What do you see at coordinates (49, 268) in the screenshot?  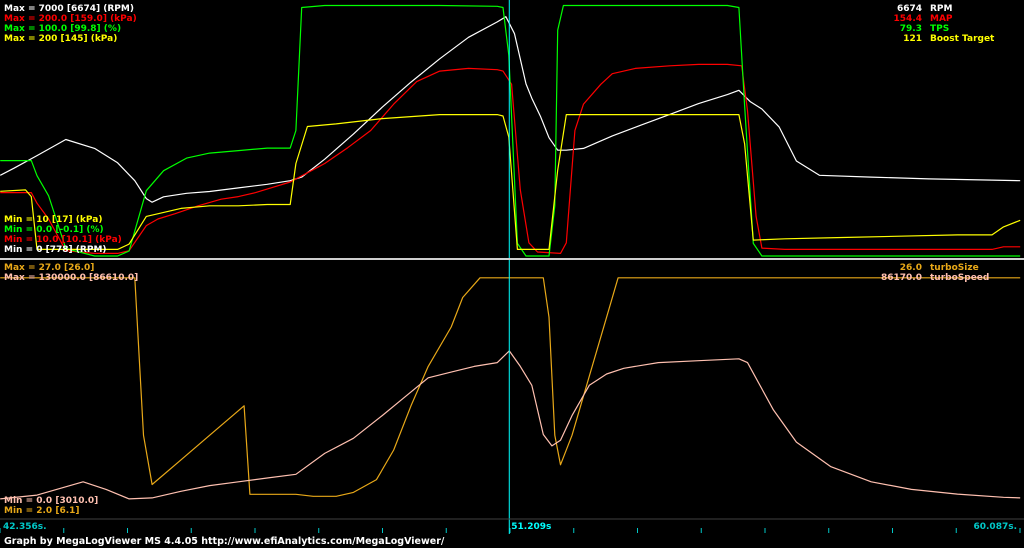 I see `bottom-max-label: Max = 27.0 [26.0]` at bounding box center [49, 268].